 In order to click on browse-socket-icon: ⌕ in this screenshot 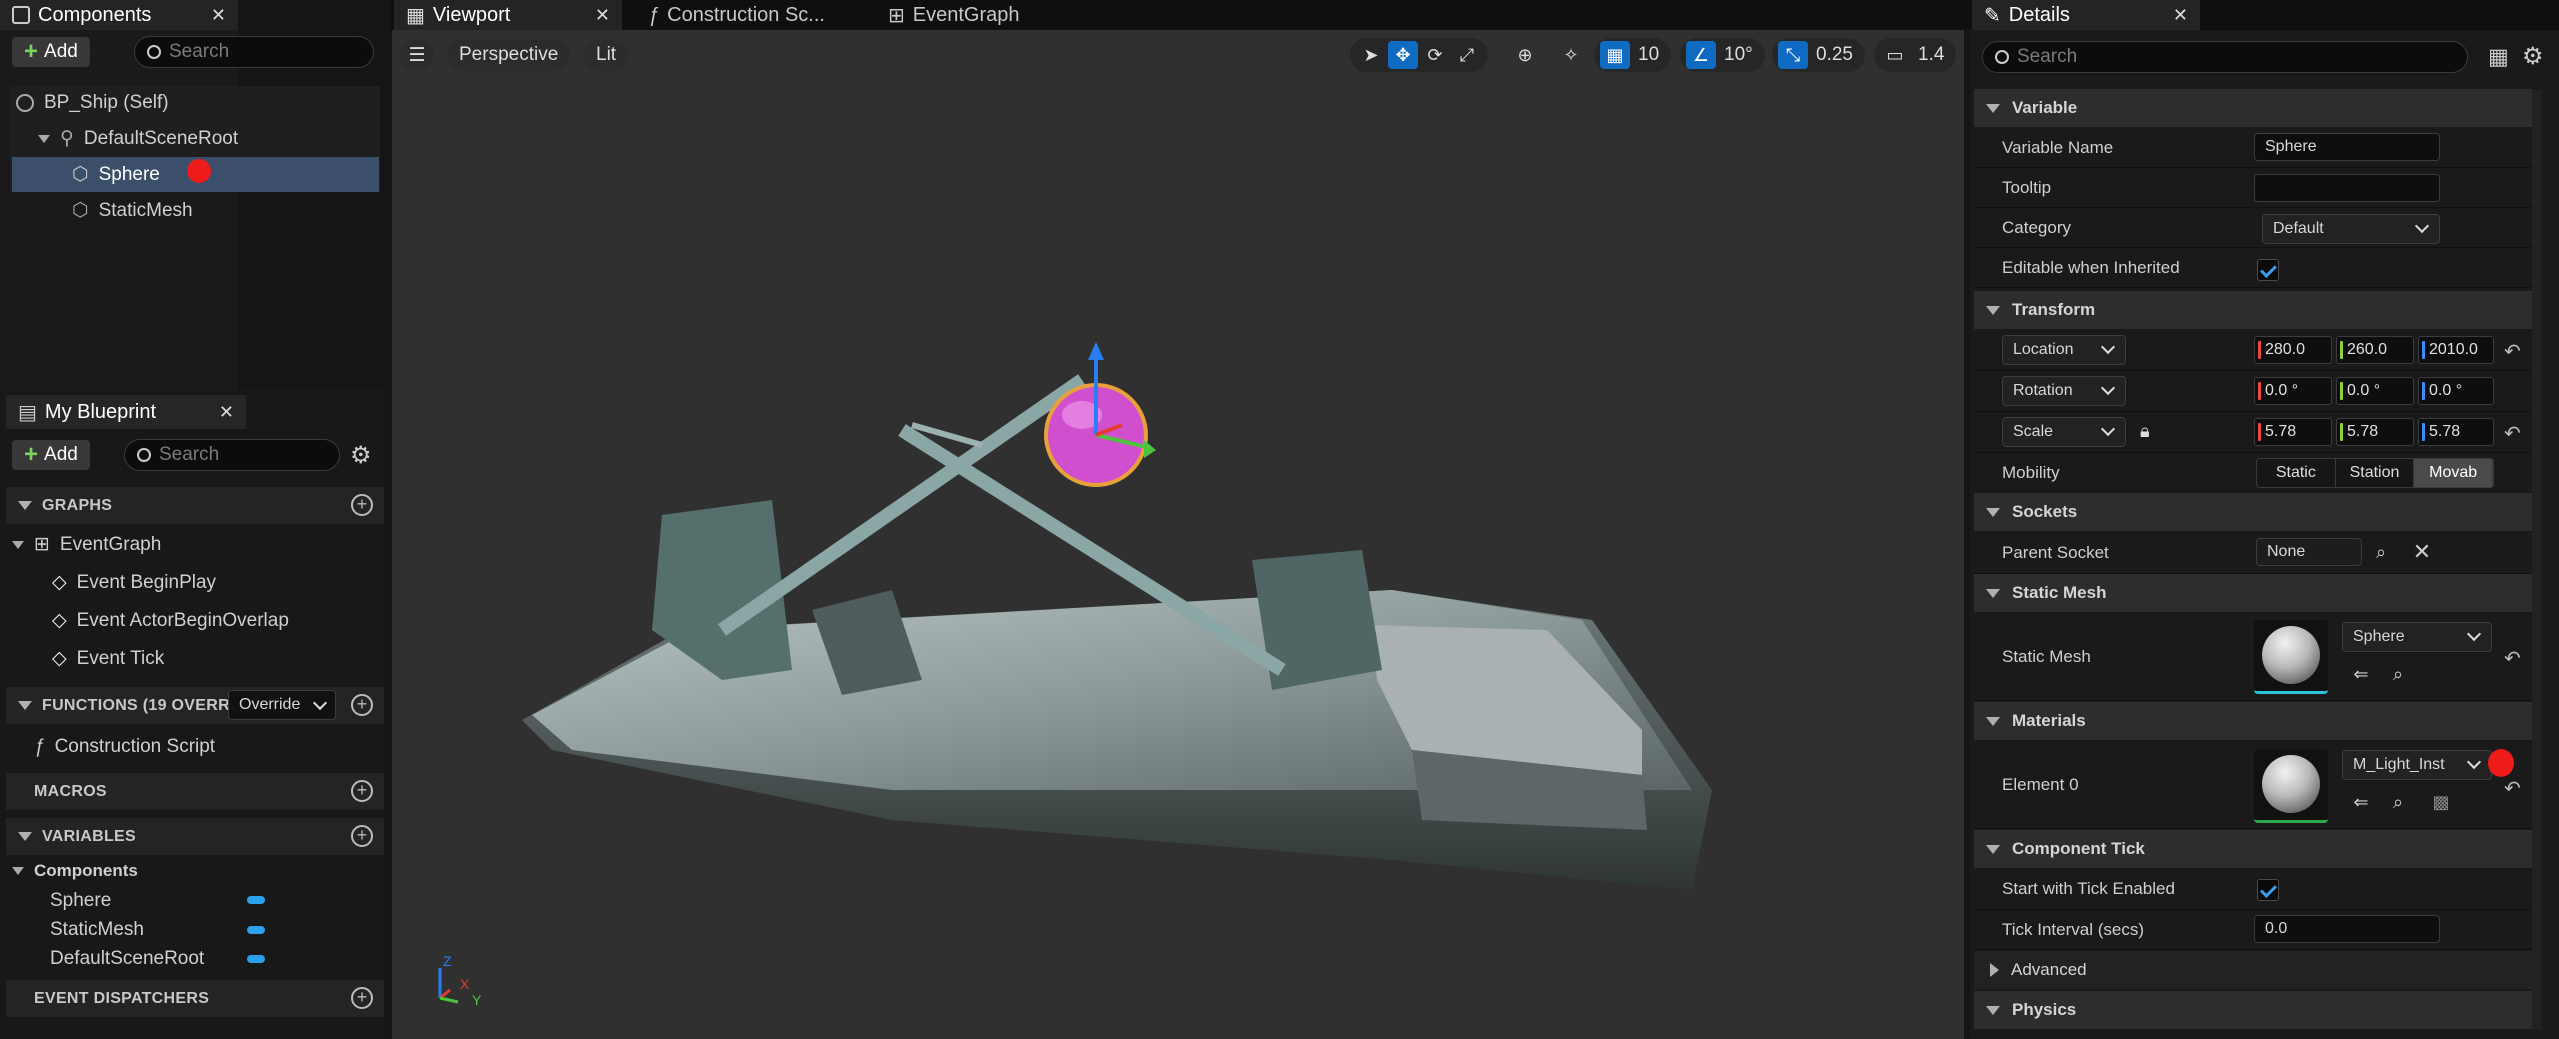, I will do `click(2381, 552)`.